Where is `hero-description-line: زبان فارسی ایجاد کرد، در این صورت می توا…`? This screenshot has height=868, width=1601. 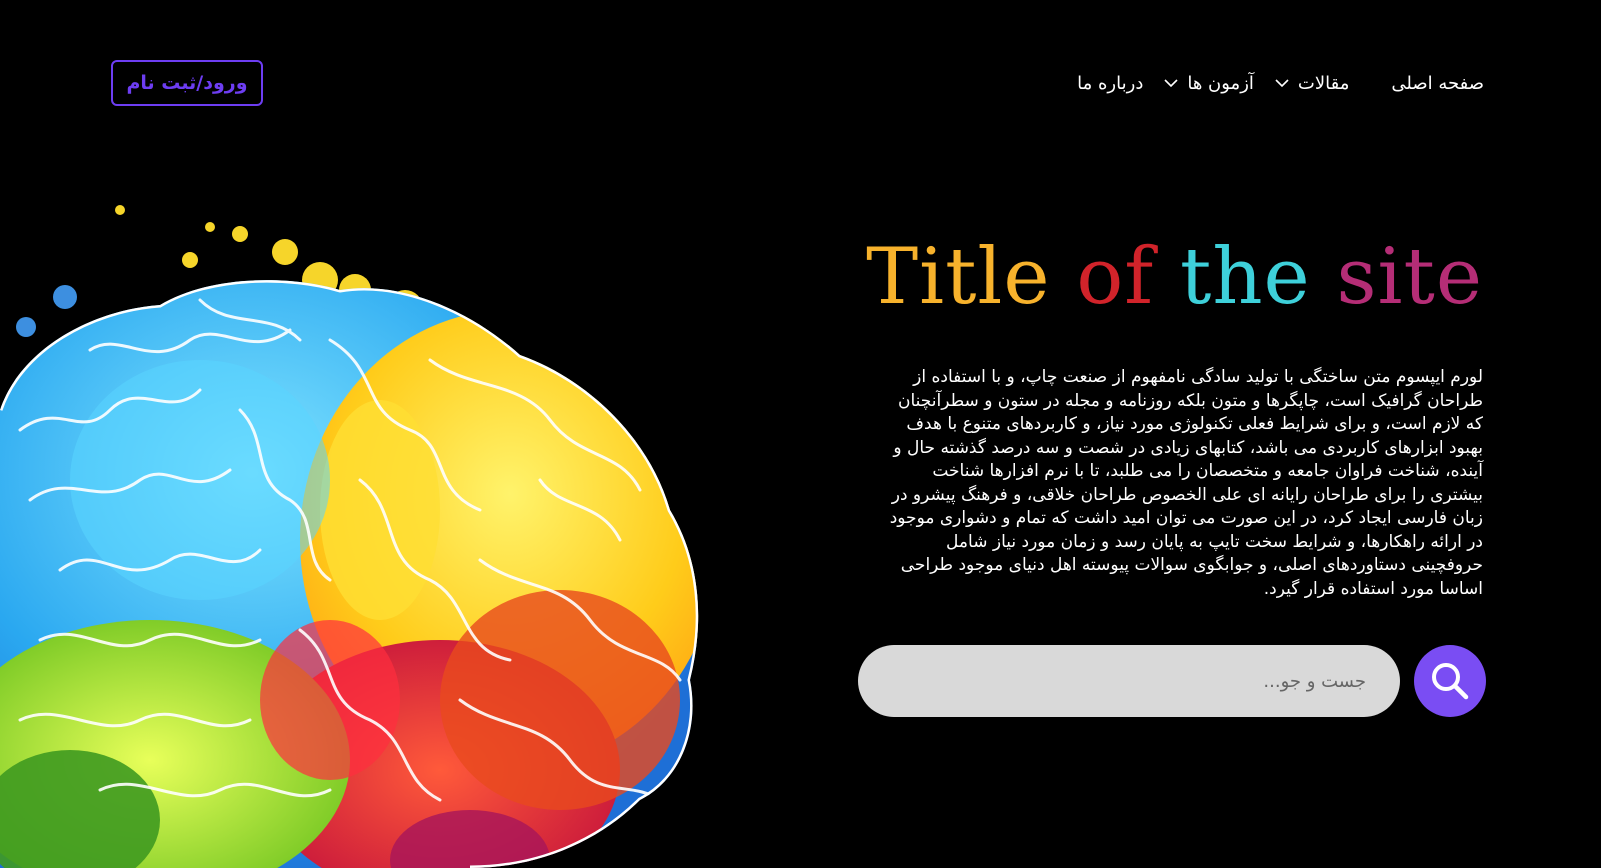
hero-description-line: زبان فارسی ایجاد کرد، در این صورت می توا… is located at coordinates (1186, 518).